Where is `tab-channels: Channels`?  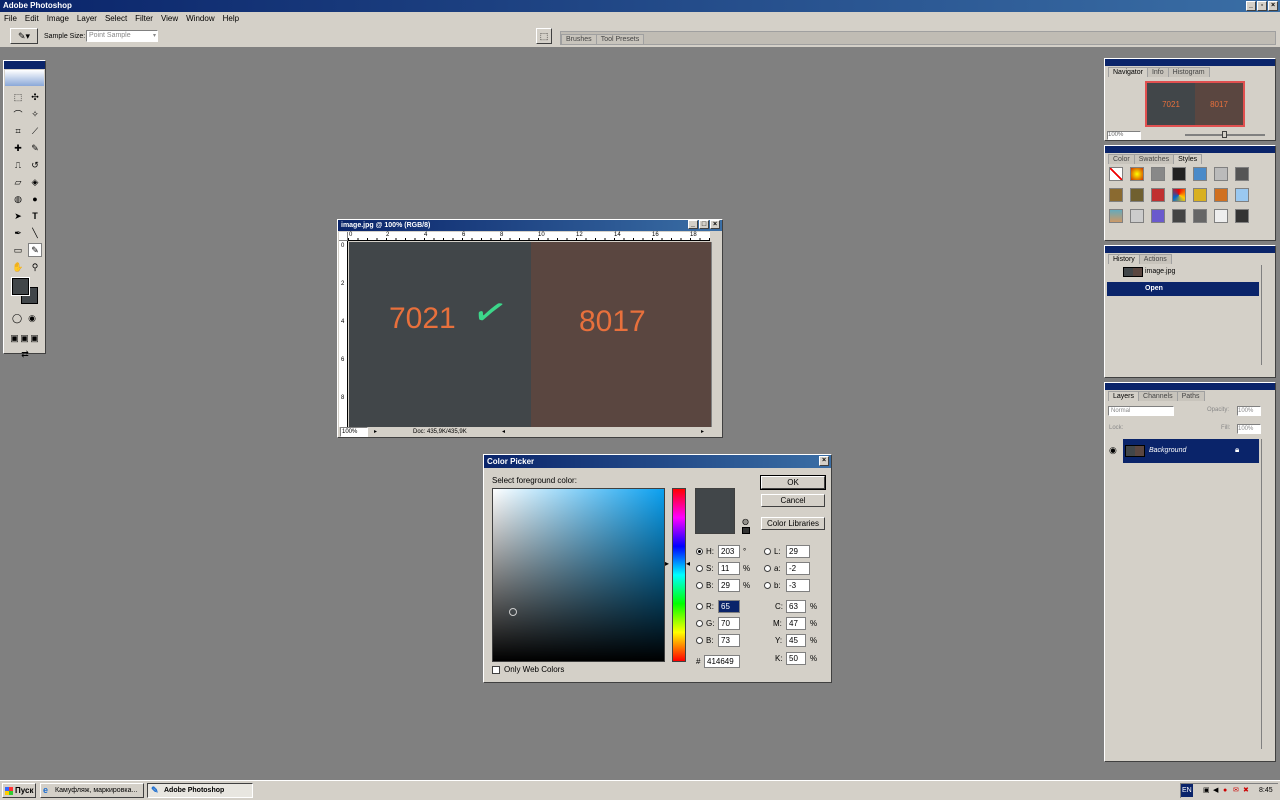 tab-channels: Channels is located at coordinates (1158, 396).